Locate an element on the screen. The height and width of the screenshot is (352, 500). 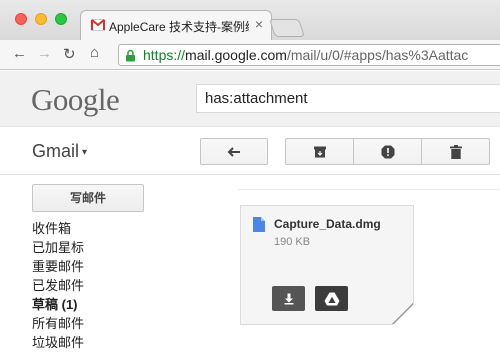
download-button is located at coordinates (288, 298).